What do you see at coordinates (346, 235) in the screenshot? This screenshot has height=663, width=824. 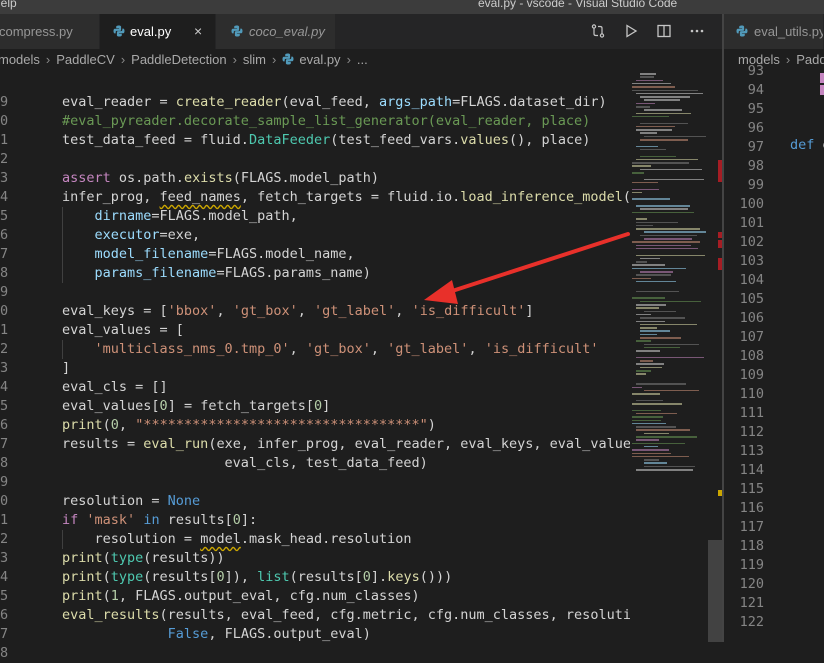 I see `code-line: executor=exe,` at bounding box center [346, 235].